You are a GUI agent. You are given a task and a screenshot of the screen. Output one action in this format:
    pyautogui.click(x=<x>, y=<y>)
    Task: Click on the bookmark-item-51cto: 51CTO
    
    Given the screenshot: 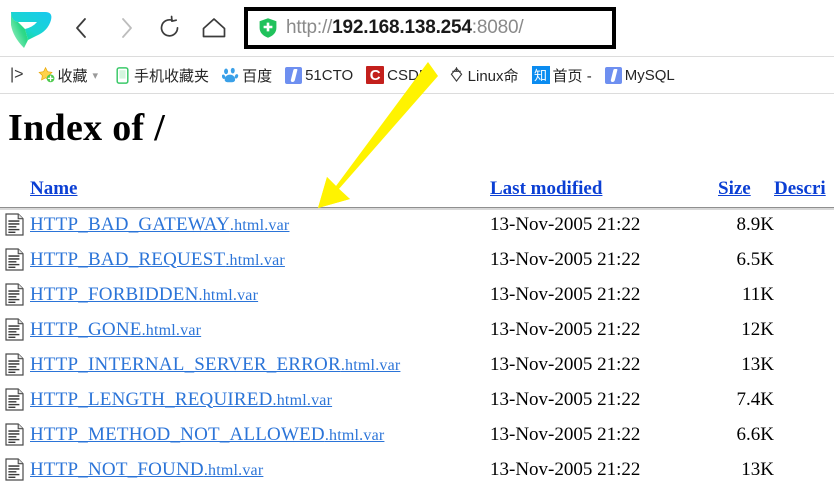 What is the action you would take?
    pyautogui.click(x=319, y=75)
    